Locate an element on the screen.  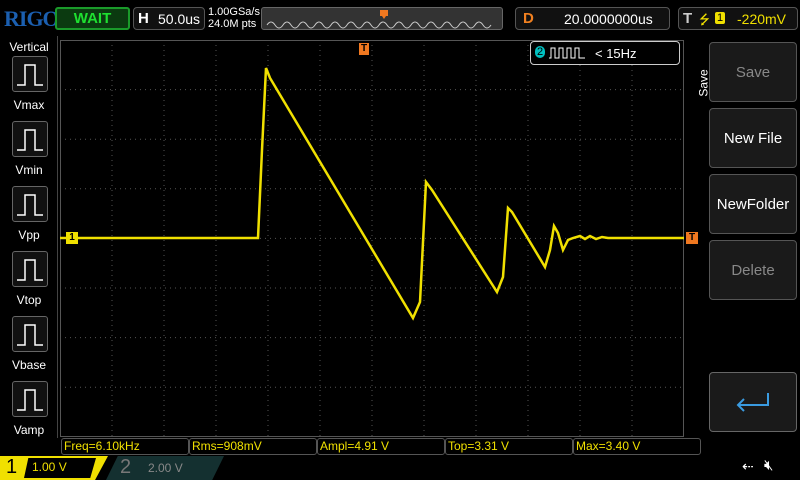
acquisition-info: 1.00GSa/s 24.0M pts is located at coordinates (234, 18).